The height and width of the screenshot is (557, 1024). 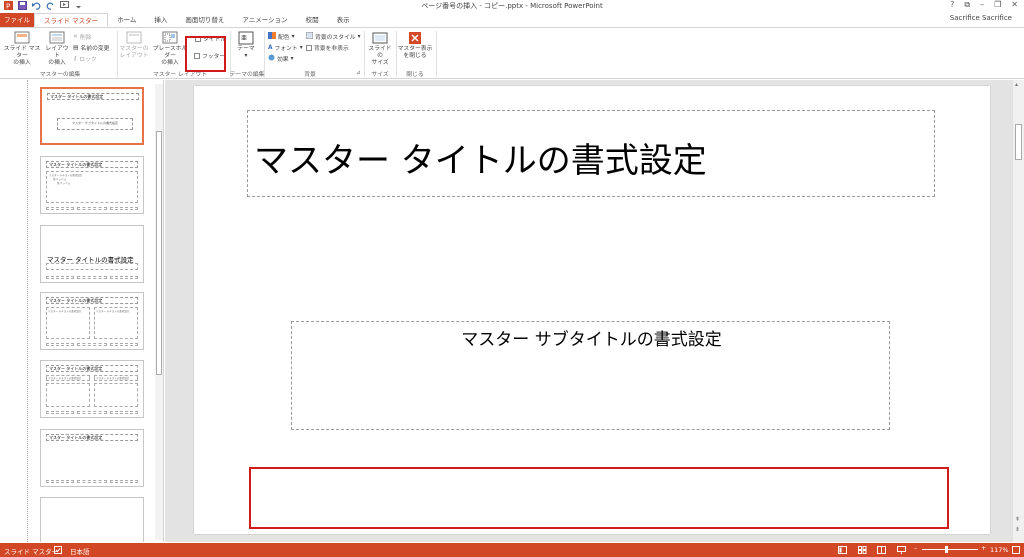 I want to click on title-placeholder: マスター タイトルの書式設定, so click(x=591, y=153).